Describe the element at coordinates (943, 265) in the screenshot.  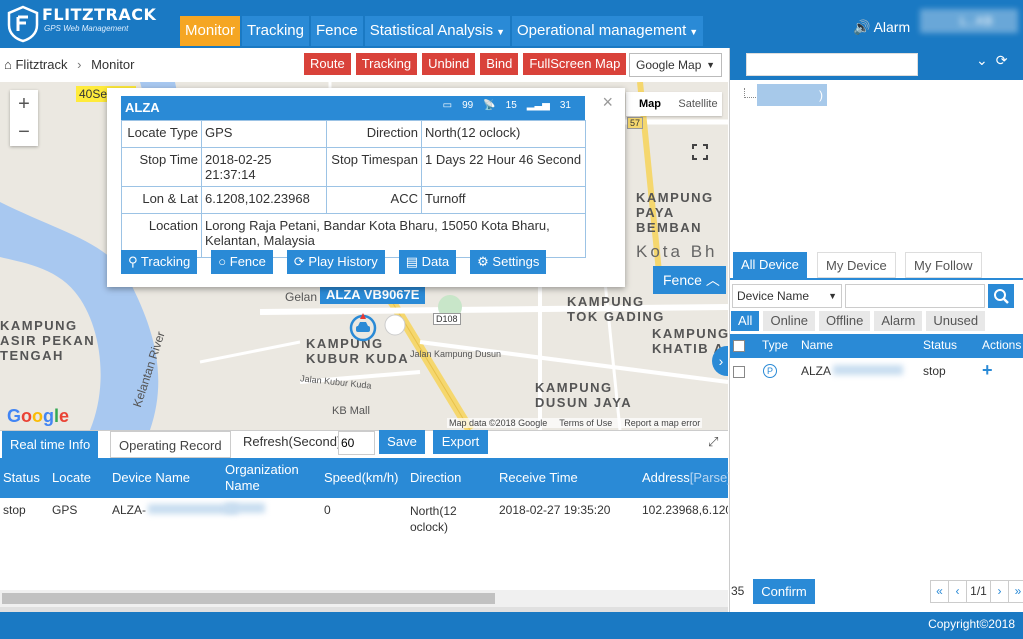
I see `tab-my-follow: My Follow` at that location.